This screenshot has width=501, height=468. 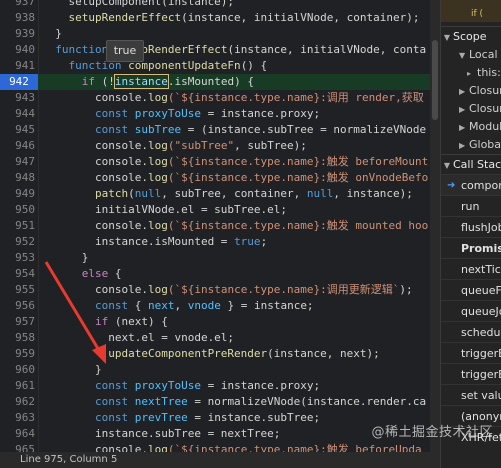 What do you see at coordinates (210, 81) in the screenshot?
I see `code-token: .isMounted) {` at bounding box center [210, 81].